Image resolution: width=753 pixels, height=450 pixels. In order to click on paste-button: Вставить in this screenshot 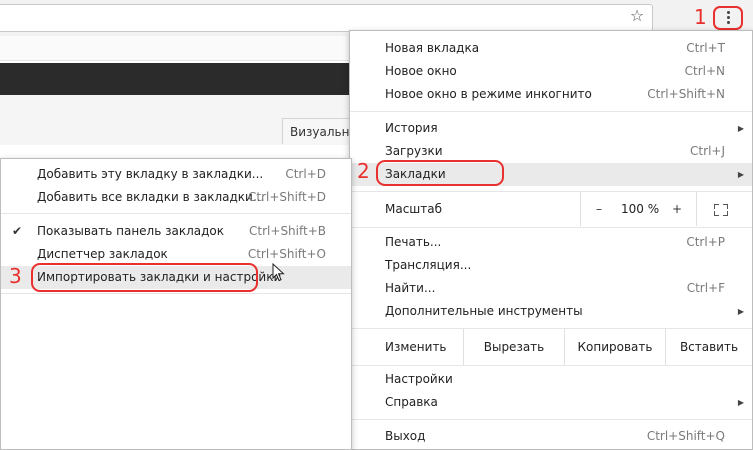, I will do `click(709, 347)`.